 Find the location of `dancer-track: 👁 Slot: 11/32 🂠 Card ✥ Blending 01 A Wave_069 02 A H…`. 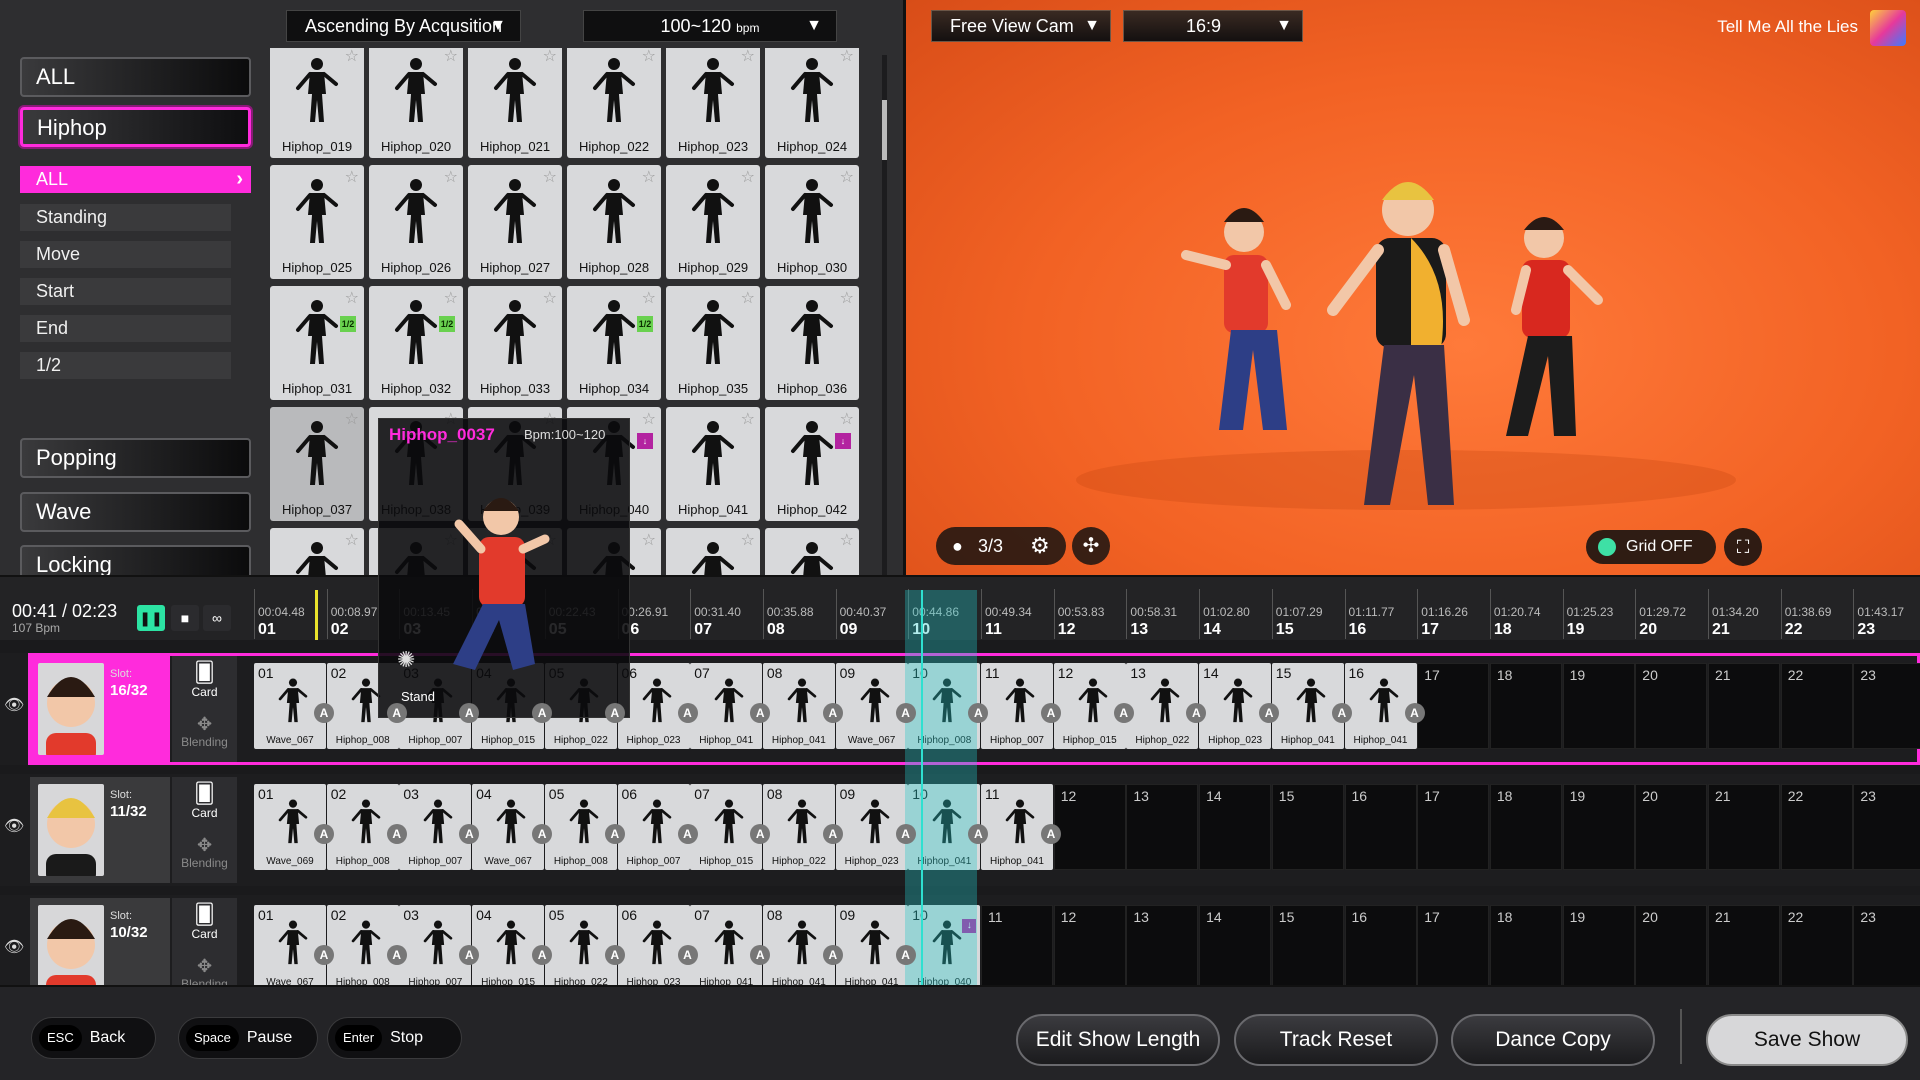

dancer-track: 👁 Slot: 11/32 🂠 Card ✥ Blending 01 A Wave_069 02 A H… is located at coordinates (960, 830).